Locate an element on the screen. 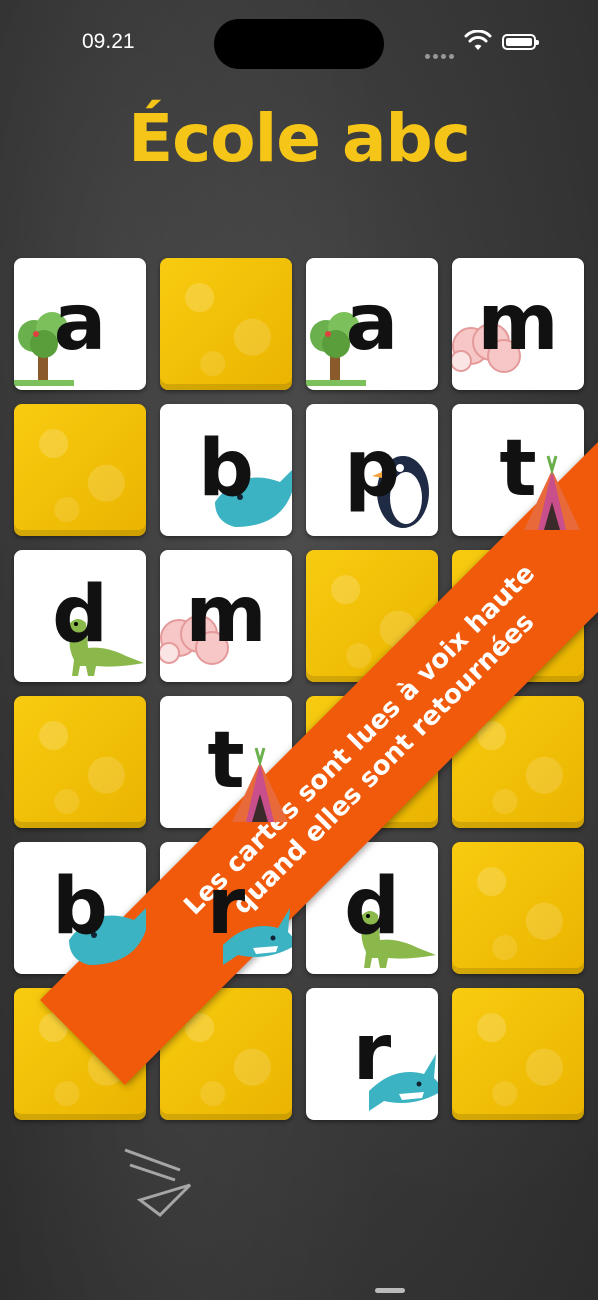 Image resolution: width=598 pixels, height=1300 pixels. wifi-icon is located at coordinates (478, 40).